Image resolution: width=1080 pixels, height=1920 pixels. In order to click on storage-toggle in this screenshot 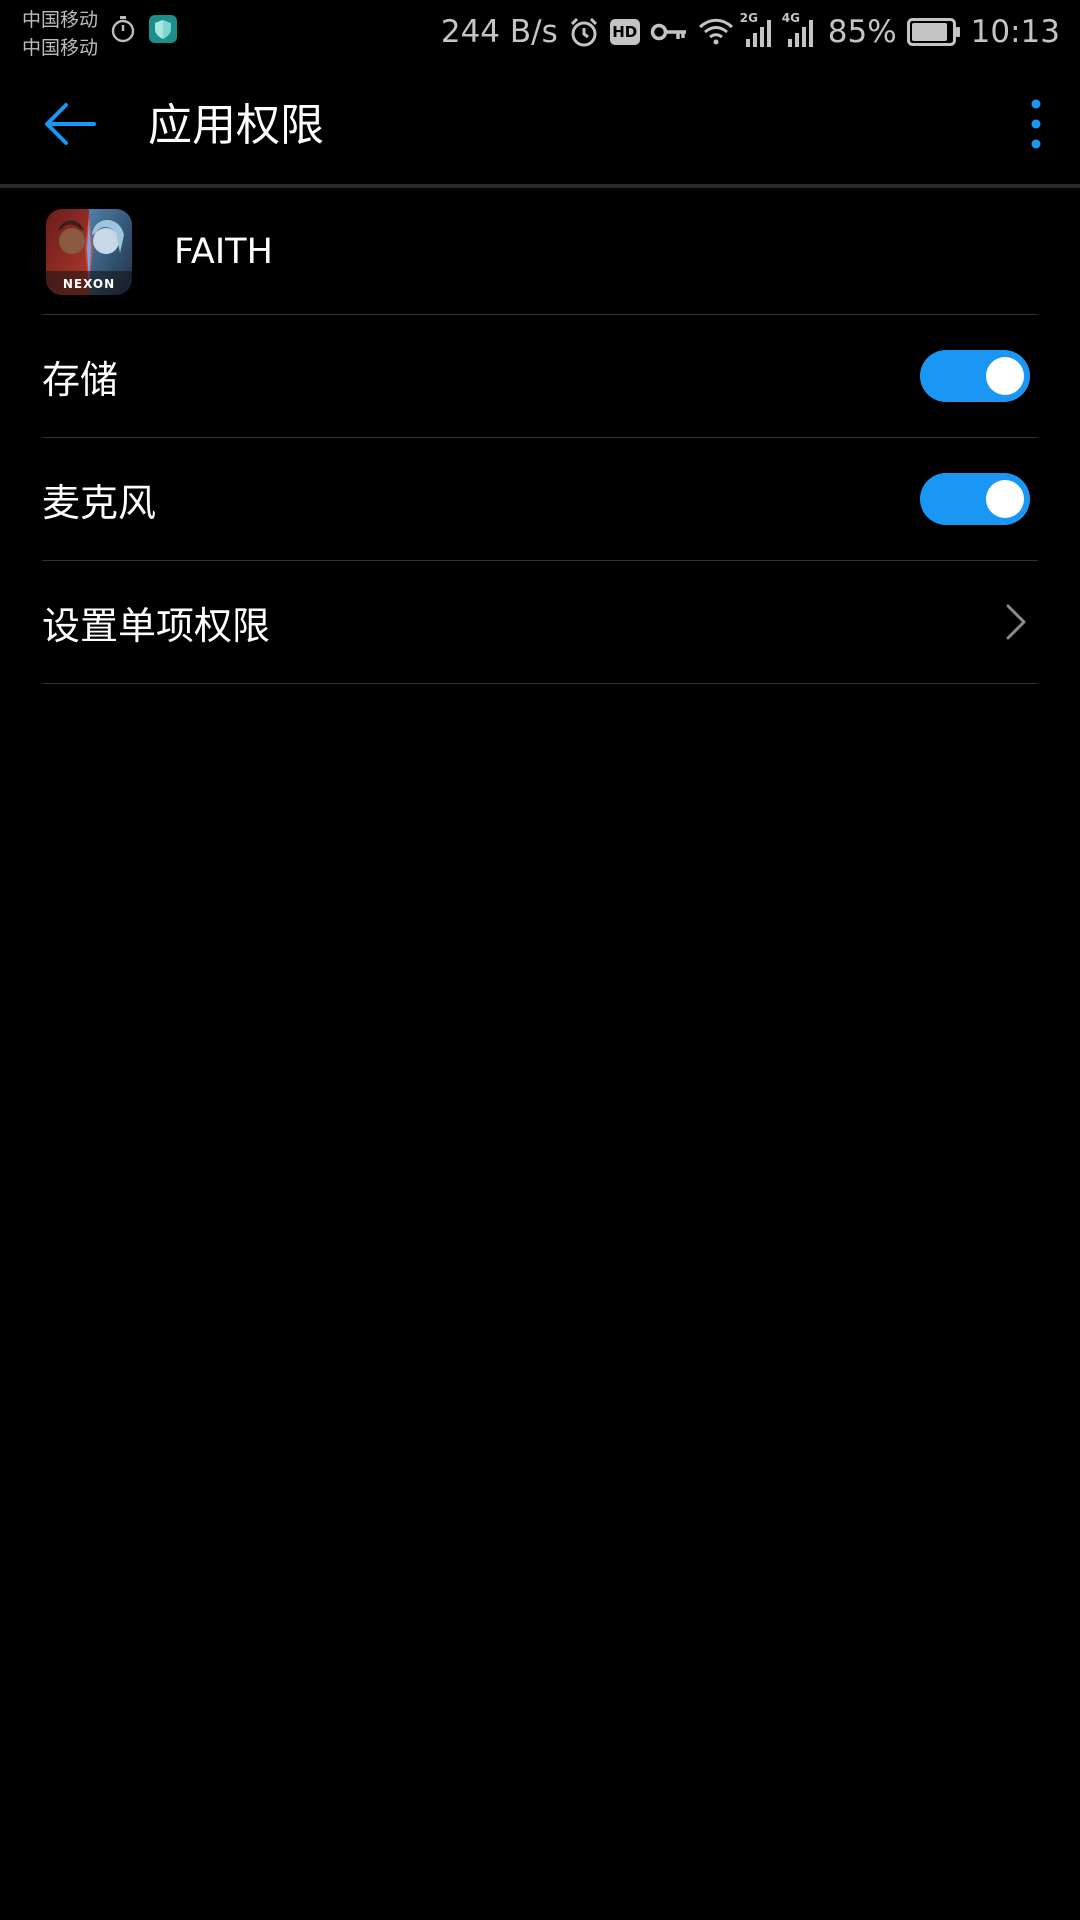, I will do `click(975, 376)`.